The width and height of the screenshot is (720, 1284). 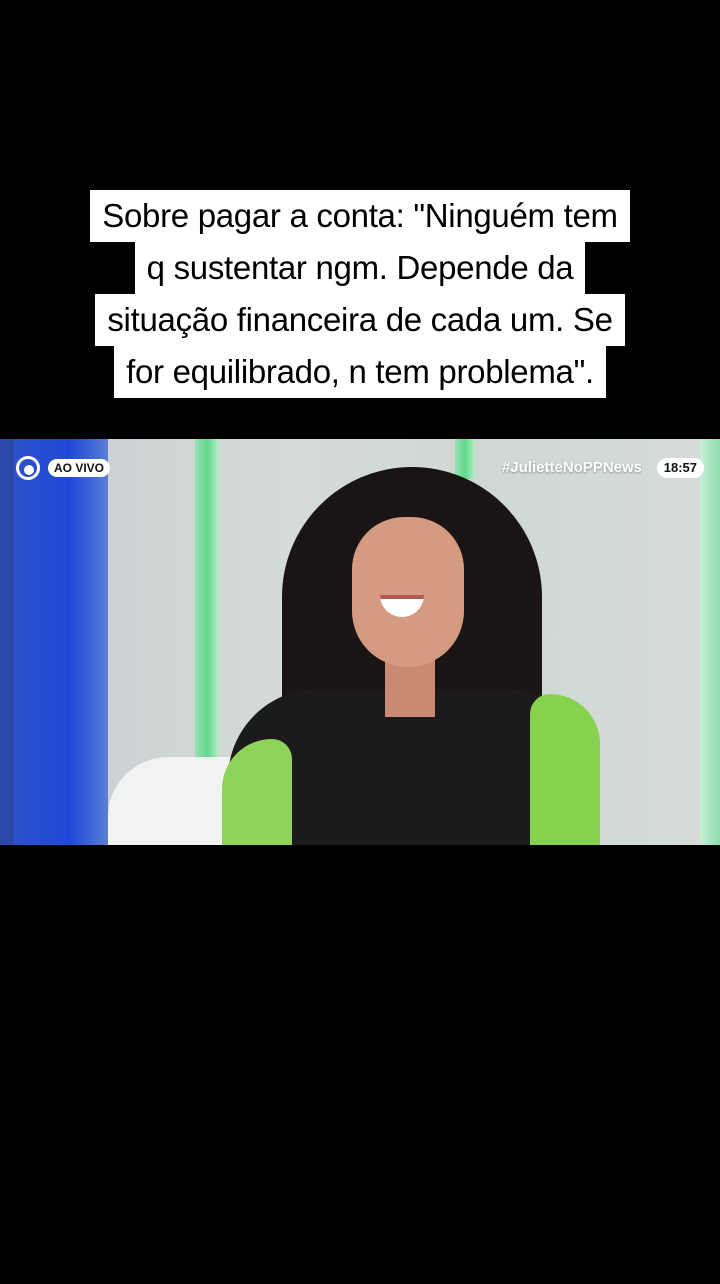 I want to click on caption-line-2: q sustentar ngm. Depende da, so click(x=360, y=268).